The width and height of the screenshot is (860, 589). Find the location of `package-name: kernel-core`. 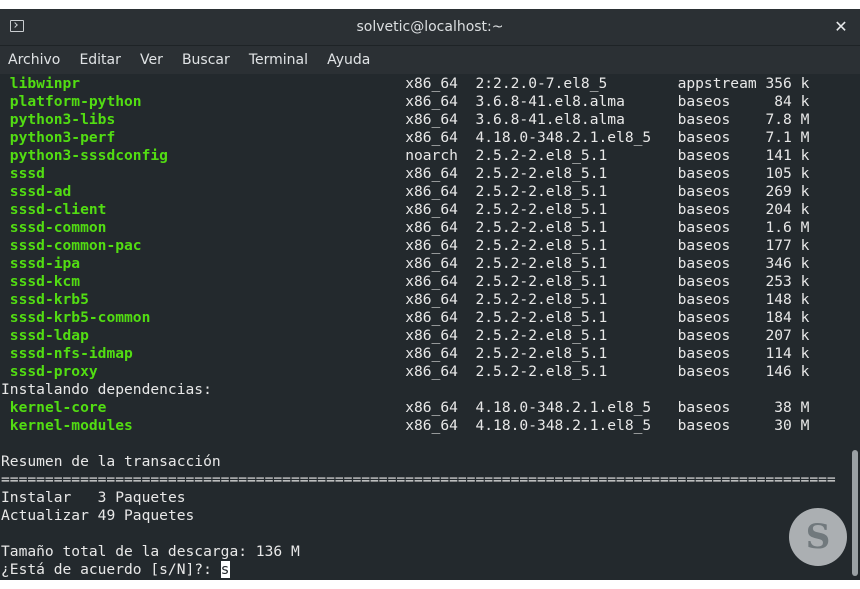

package-name: kernel-core is located at coordinates (207, 407).